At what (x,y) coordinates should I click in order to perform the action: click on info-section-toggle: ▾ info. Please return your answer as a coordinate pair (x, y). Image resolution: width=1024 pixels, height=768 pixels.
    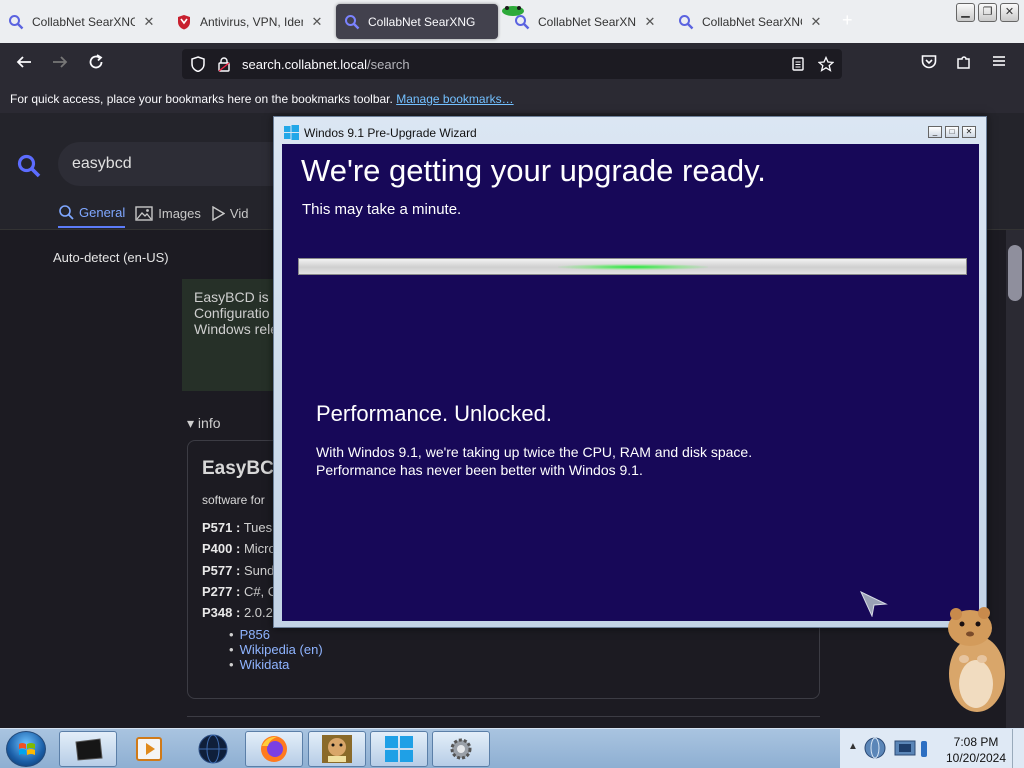
    Looking at the image, I should click on (204, 423).